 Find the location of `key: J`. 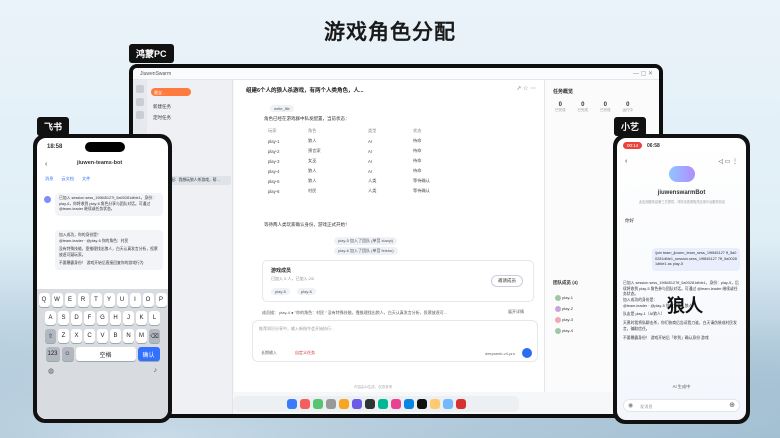

key: J is located at coordinates (128, 318).